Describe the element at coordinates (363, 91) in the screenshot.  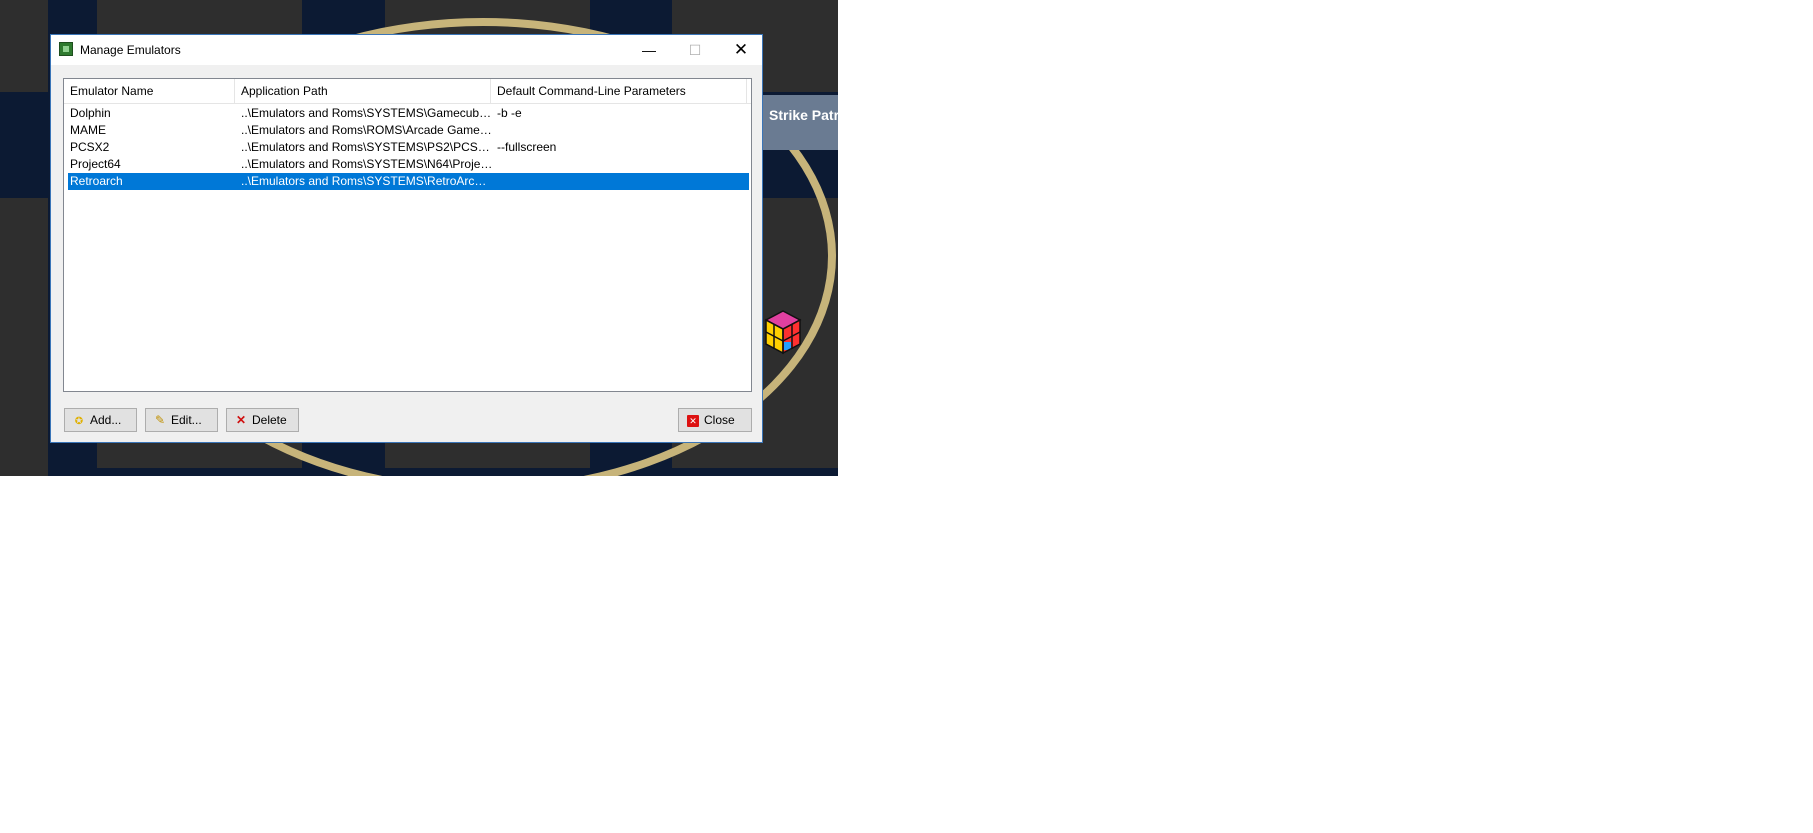
I see `column-header-application-path: Application Path` at that location.